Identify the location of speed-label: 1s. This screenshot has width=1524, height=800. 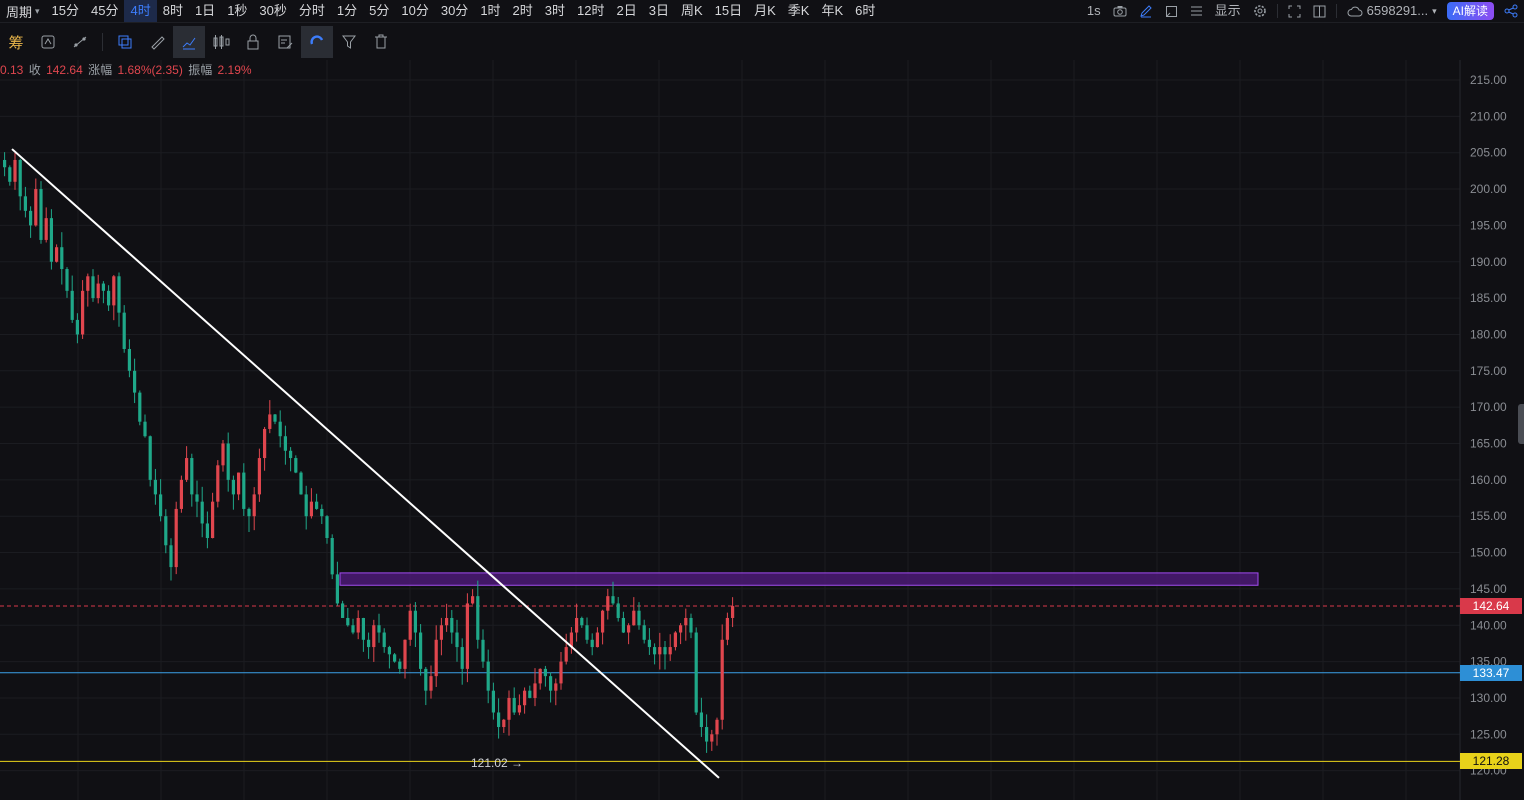
(1094, 11).